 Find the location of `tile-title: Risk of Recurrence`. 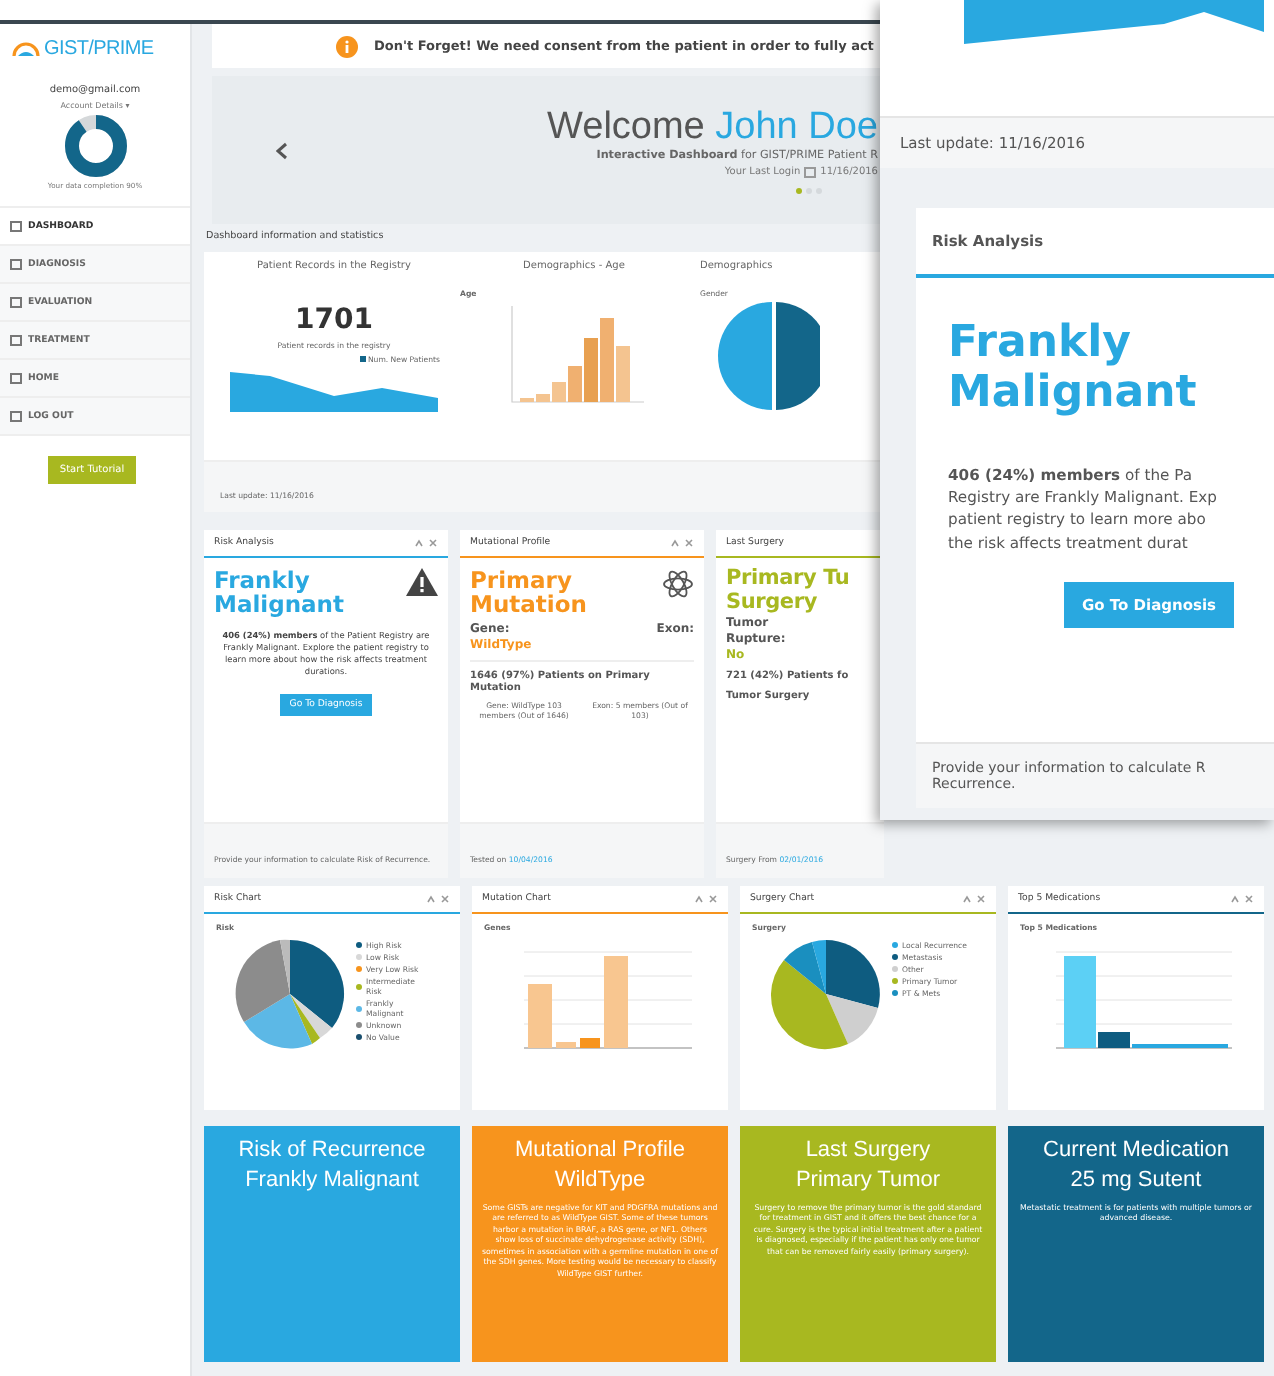

tile-title: Risk of Recurrence is located at coordinates (332, 1151).